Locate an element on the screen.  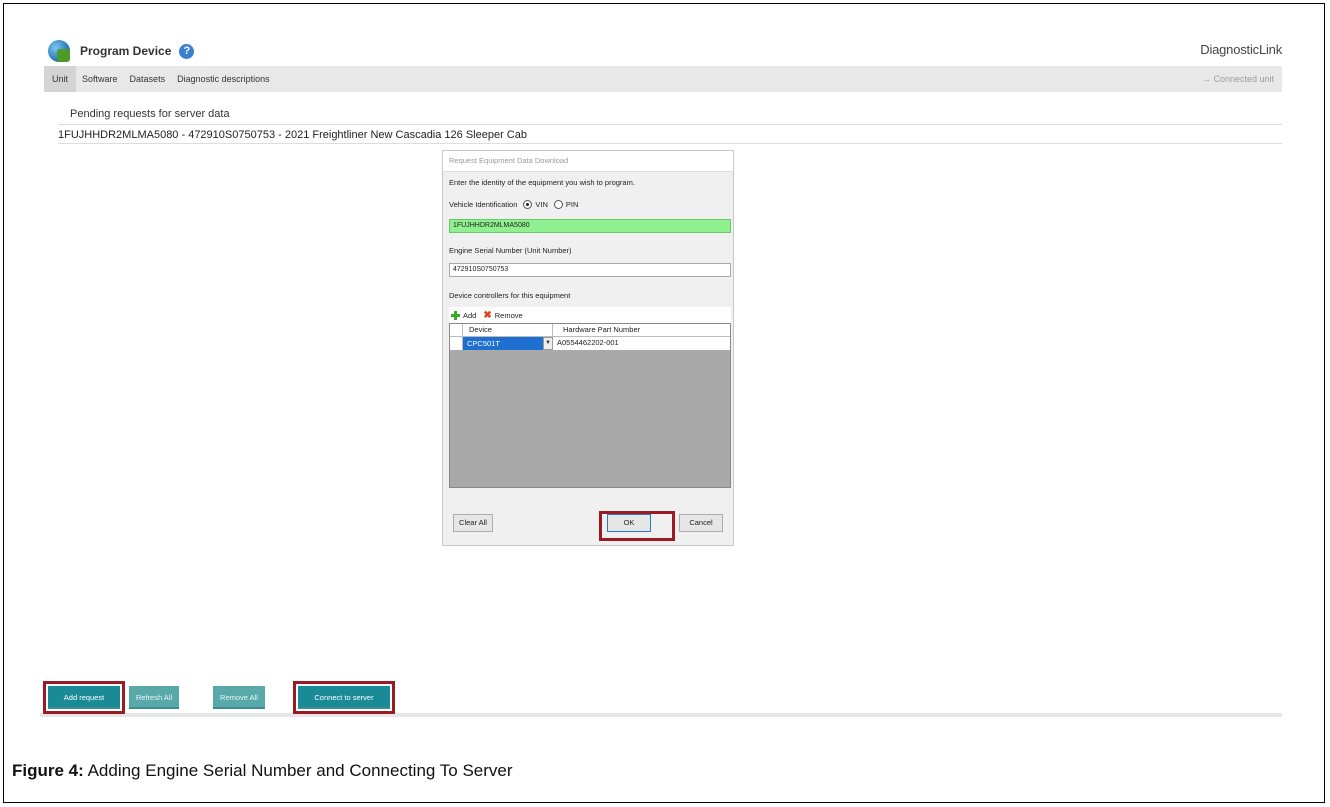
pin-radio is located at coordinates (558, 204).